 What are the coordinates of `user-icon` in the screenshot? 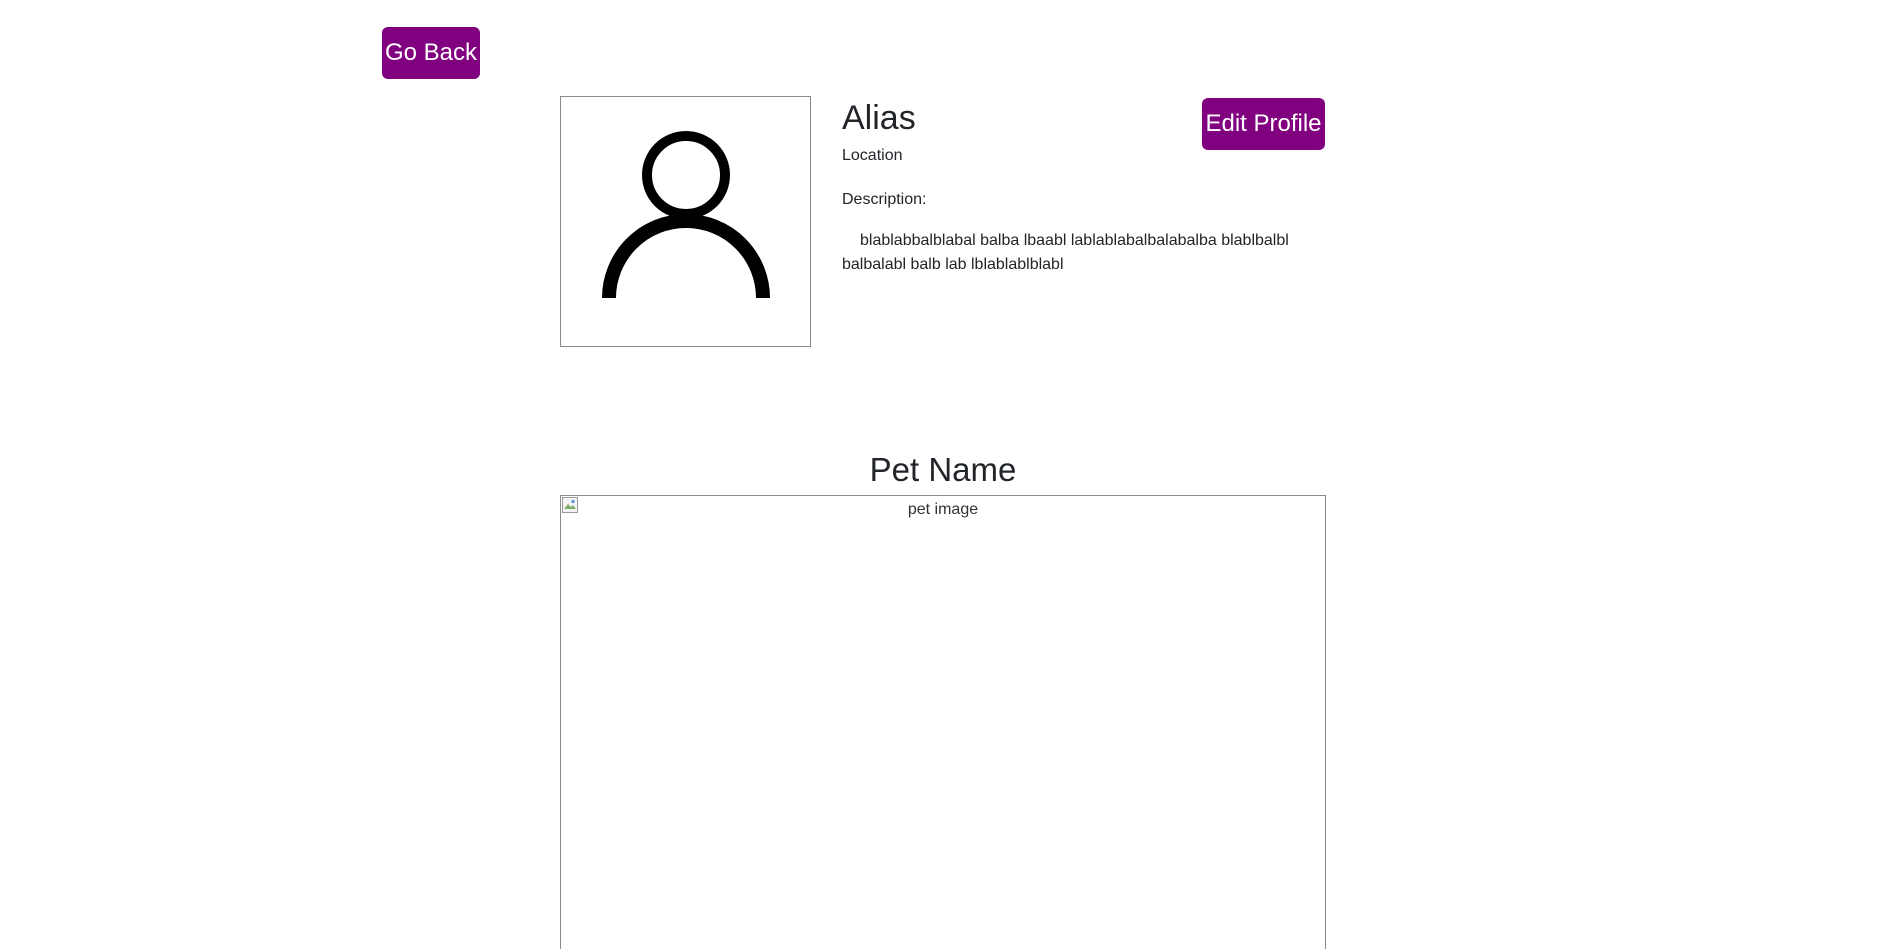 It's located at (686, 215).